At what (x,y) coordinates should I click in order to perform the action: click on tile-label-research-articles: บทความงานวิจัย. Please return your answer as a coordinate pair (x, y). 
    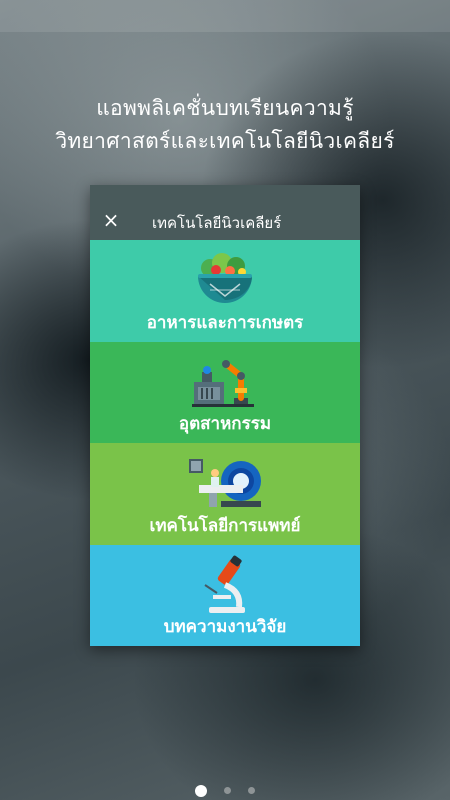
    Looking at the image, I should click on (225, 627).